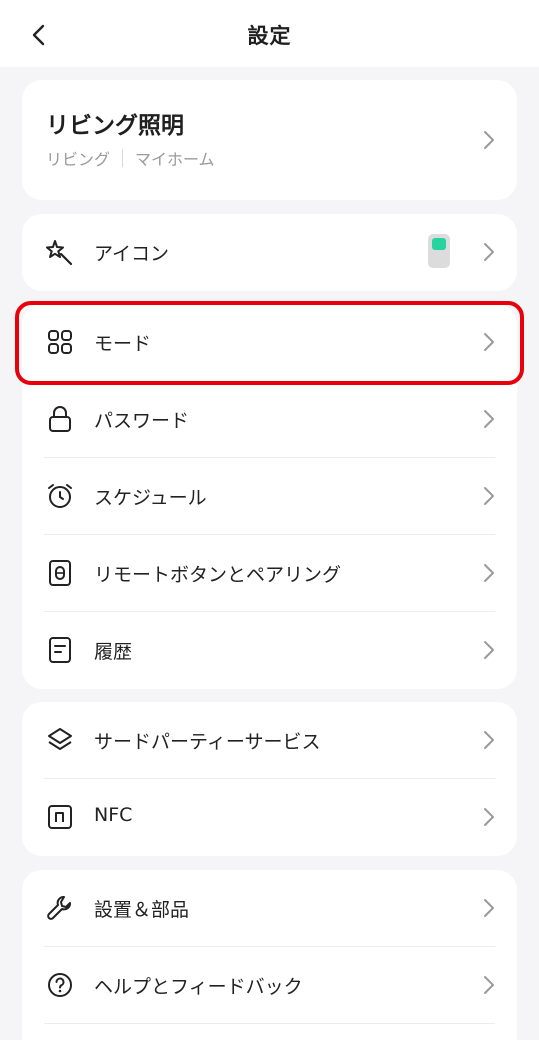 This screenshot has width=539, height=1040. I want to click on settings-item-icon: アイコン, so click(269, 252).